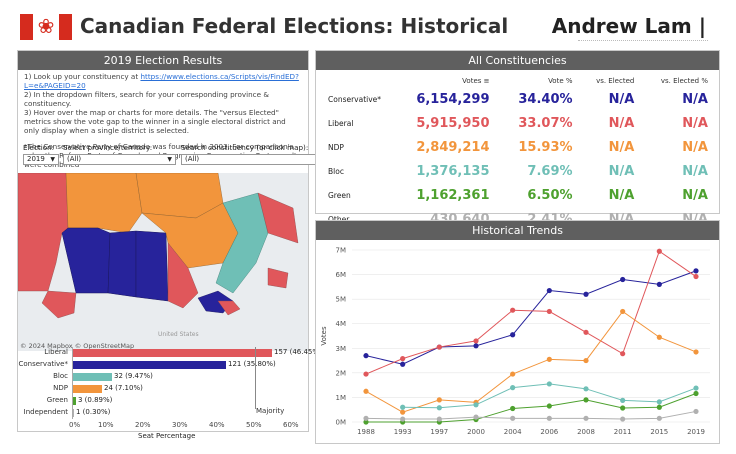 The width and height of the screenshot is (736, 454). Describe the element at coordinates (341, 324) in the screenshot. I see `y-tick-label: 4M` at that location.